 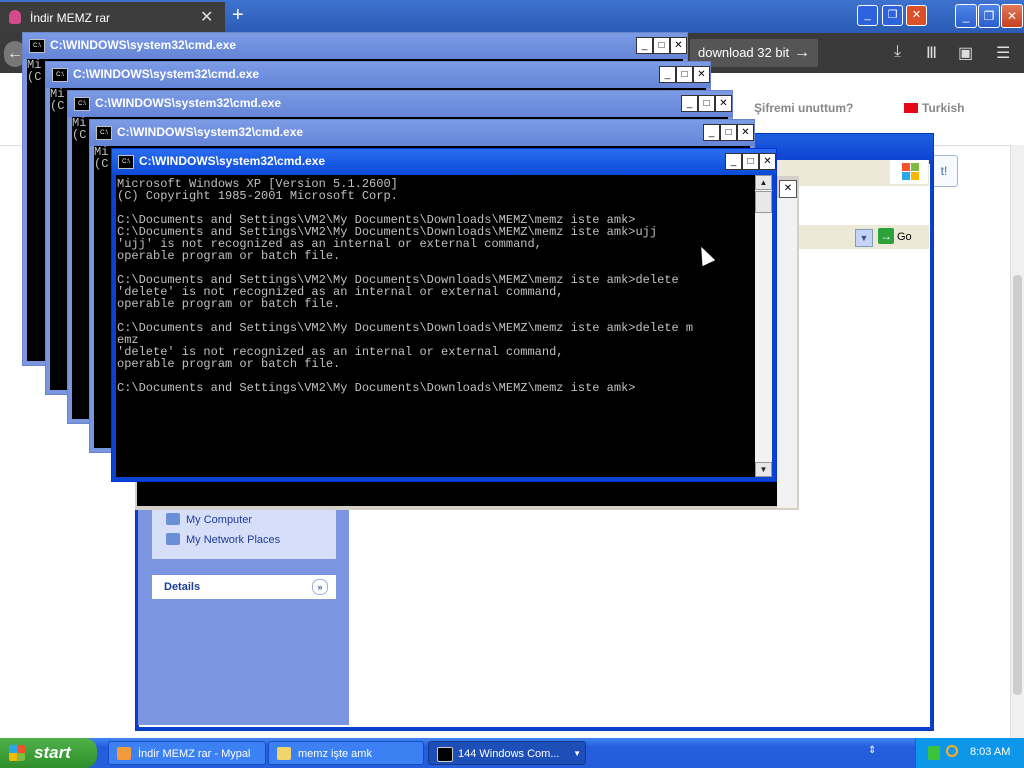 I want to click on chevron-down-icon: », so click(x=320, y=587).